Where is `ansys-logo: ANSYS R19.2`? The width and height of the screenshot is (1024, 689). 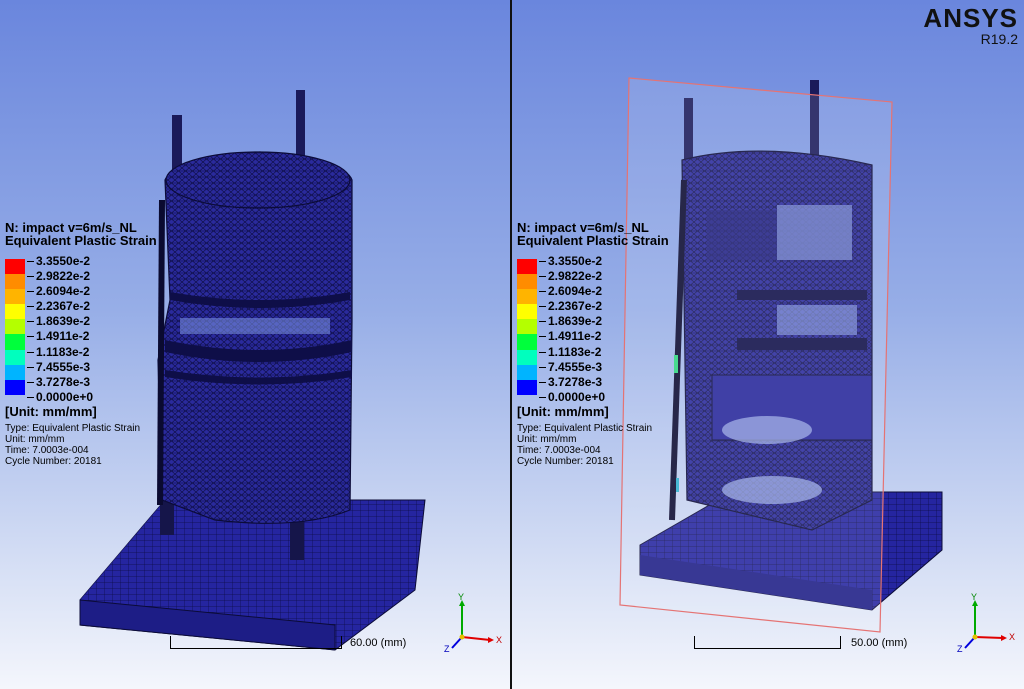 ansys-logo: ANSYS R19.2 is located at coordinates (970, 25).